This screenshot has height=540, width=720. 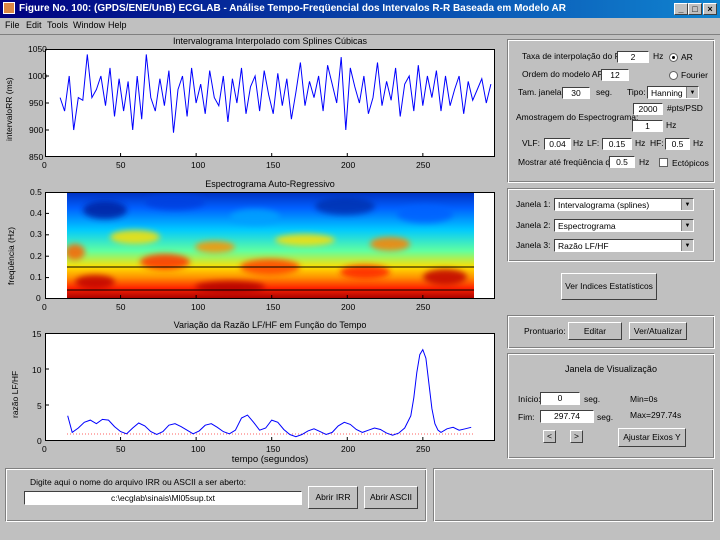 What do you see at coordinates (695, 9) in the screenshot?
I see `maximize-button: □` at bounding box center [695, 9].